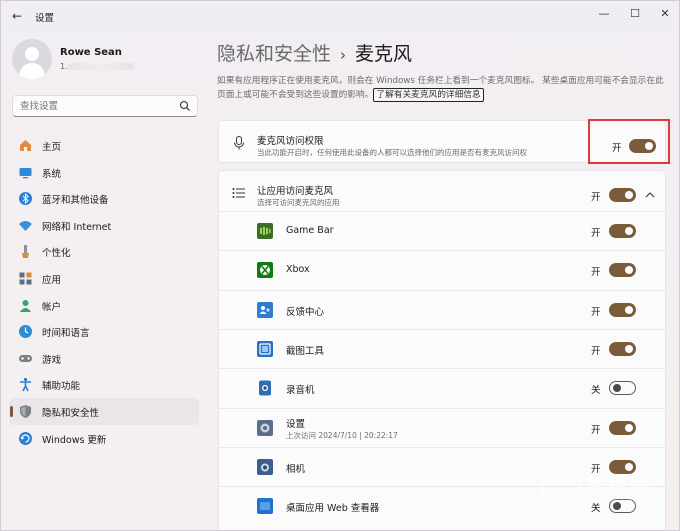 The width and height of the screenshot is (680, 531). Describe the element at coordinates (596, 391) in the screenshot. I see `app-access-state: 关` at that location.